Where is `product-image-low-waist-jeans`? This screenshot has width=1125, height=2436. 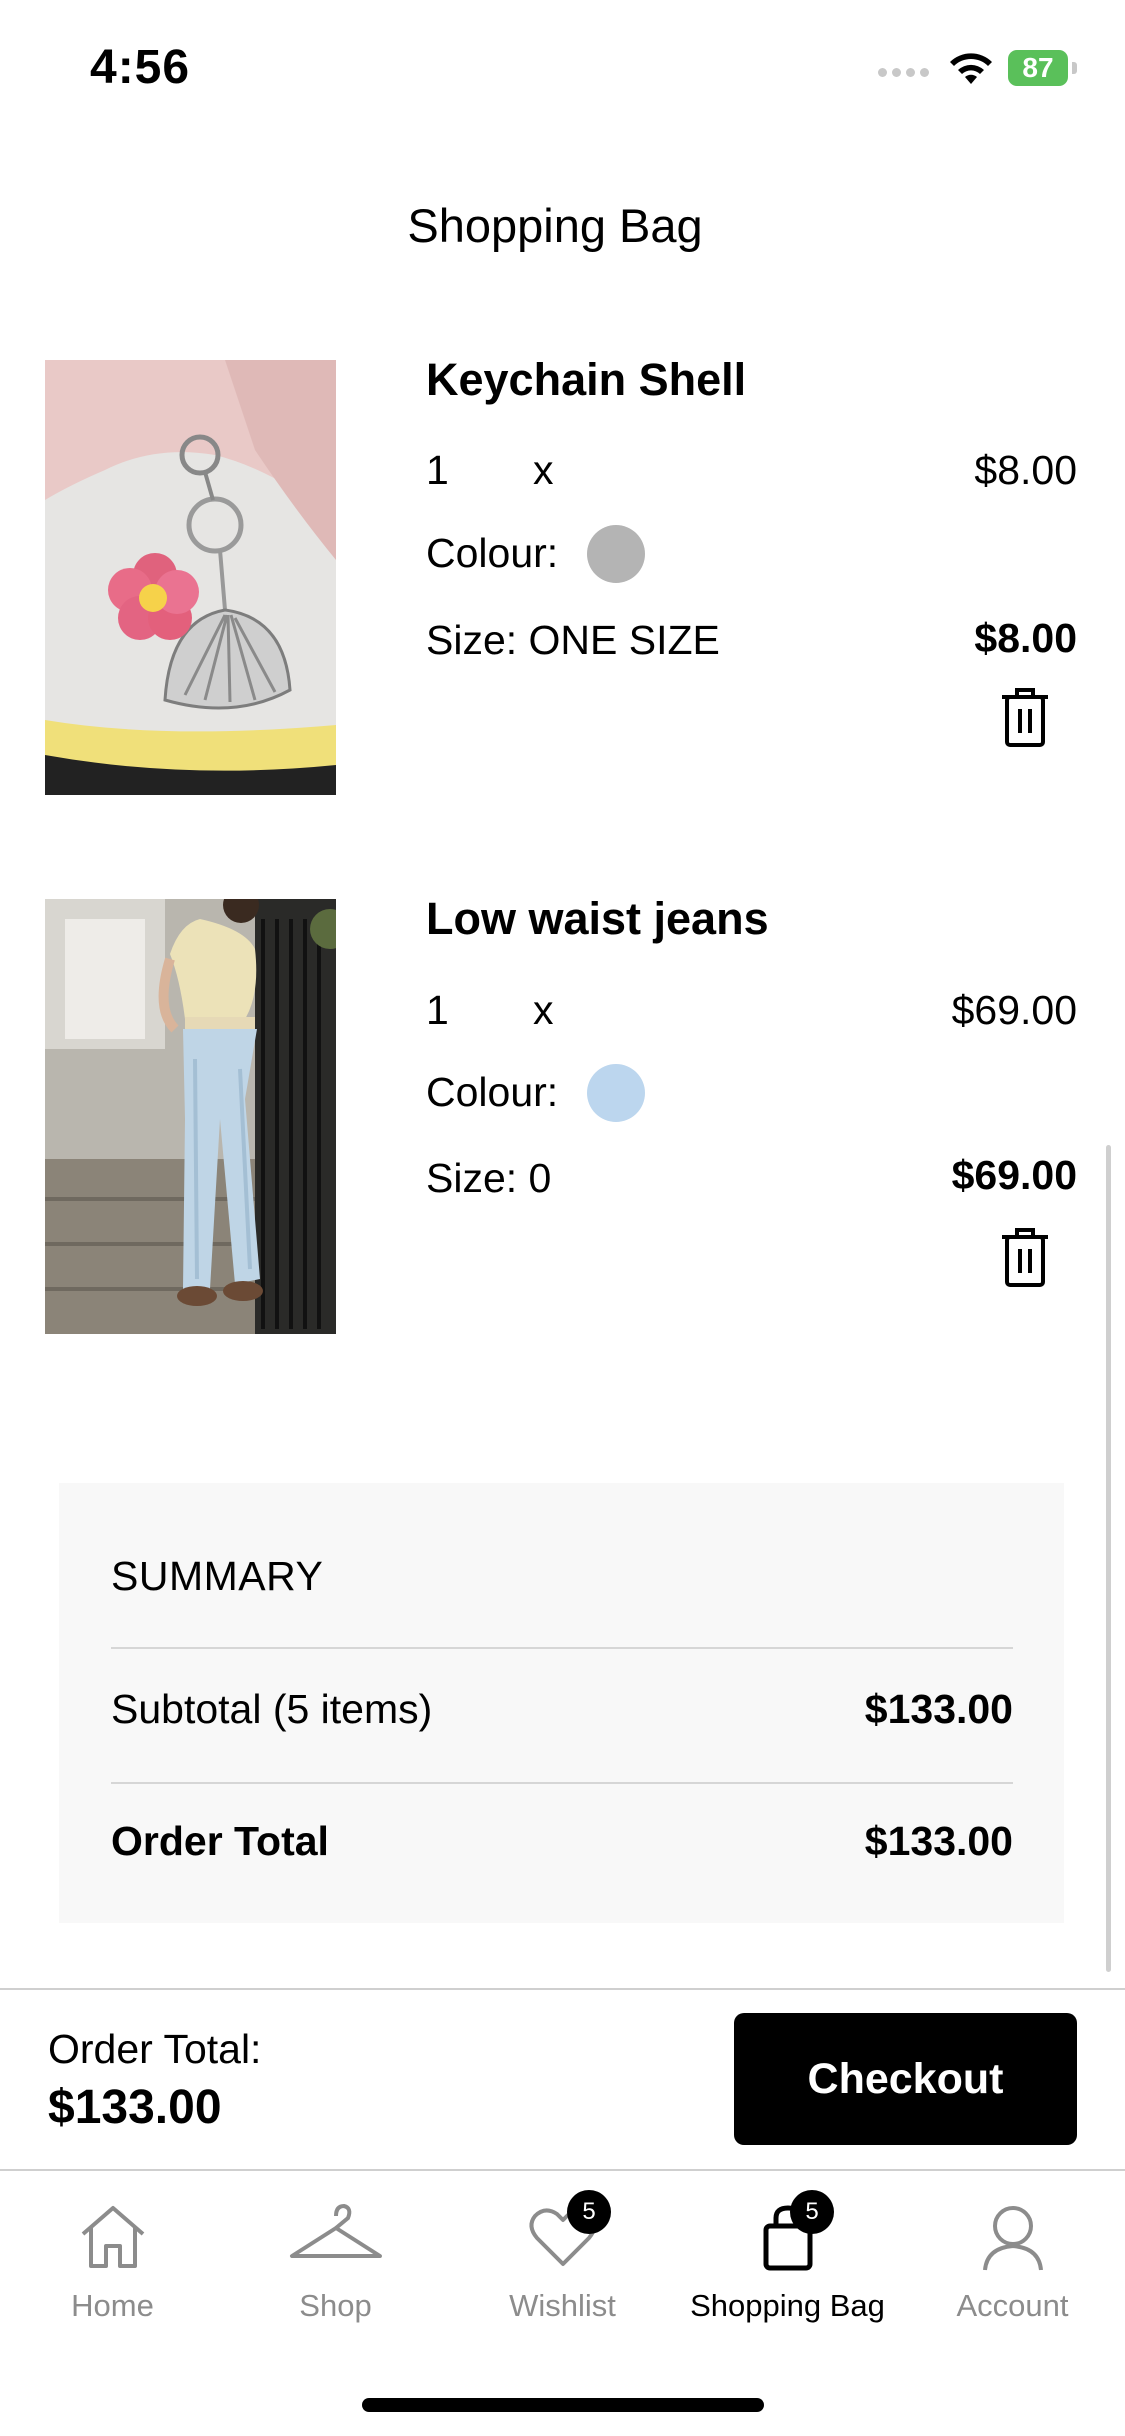
product-image-low-waist-jeans is located at coordinates (190, 1116).